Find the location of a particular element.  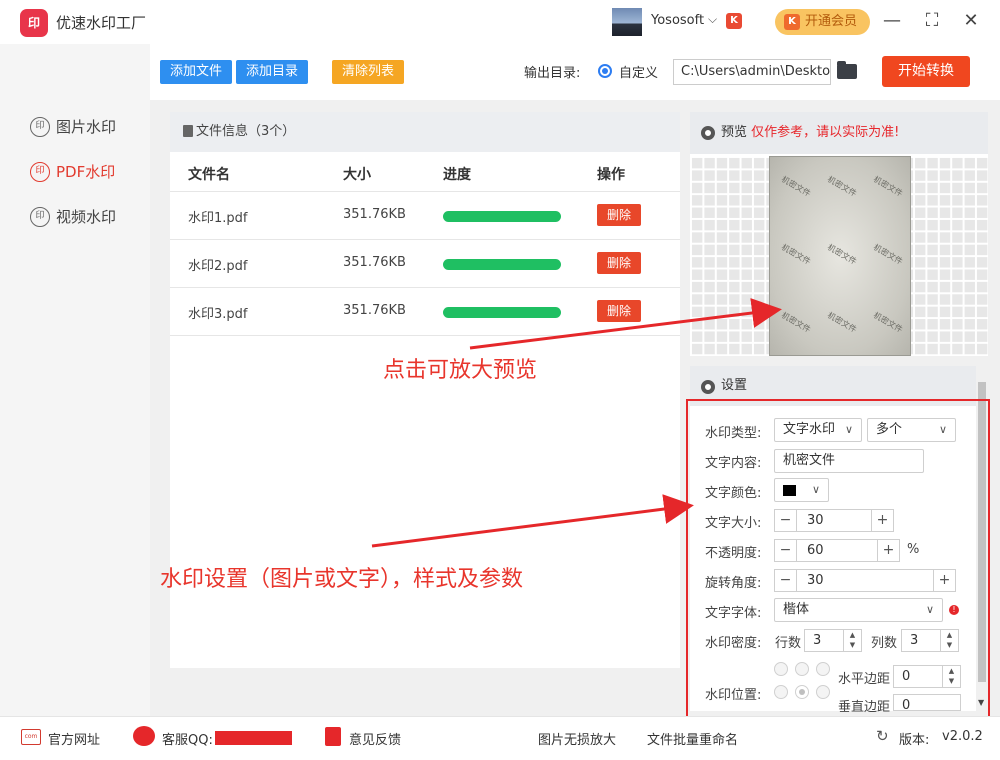

batch-rename-link: 文件批量重命名 is located at coordinates (692, 738).